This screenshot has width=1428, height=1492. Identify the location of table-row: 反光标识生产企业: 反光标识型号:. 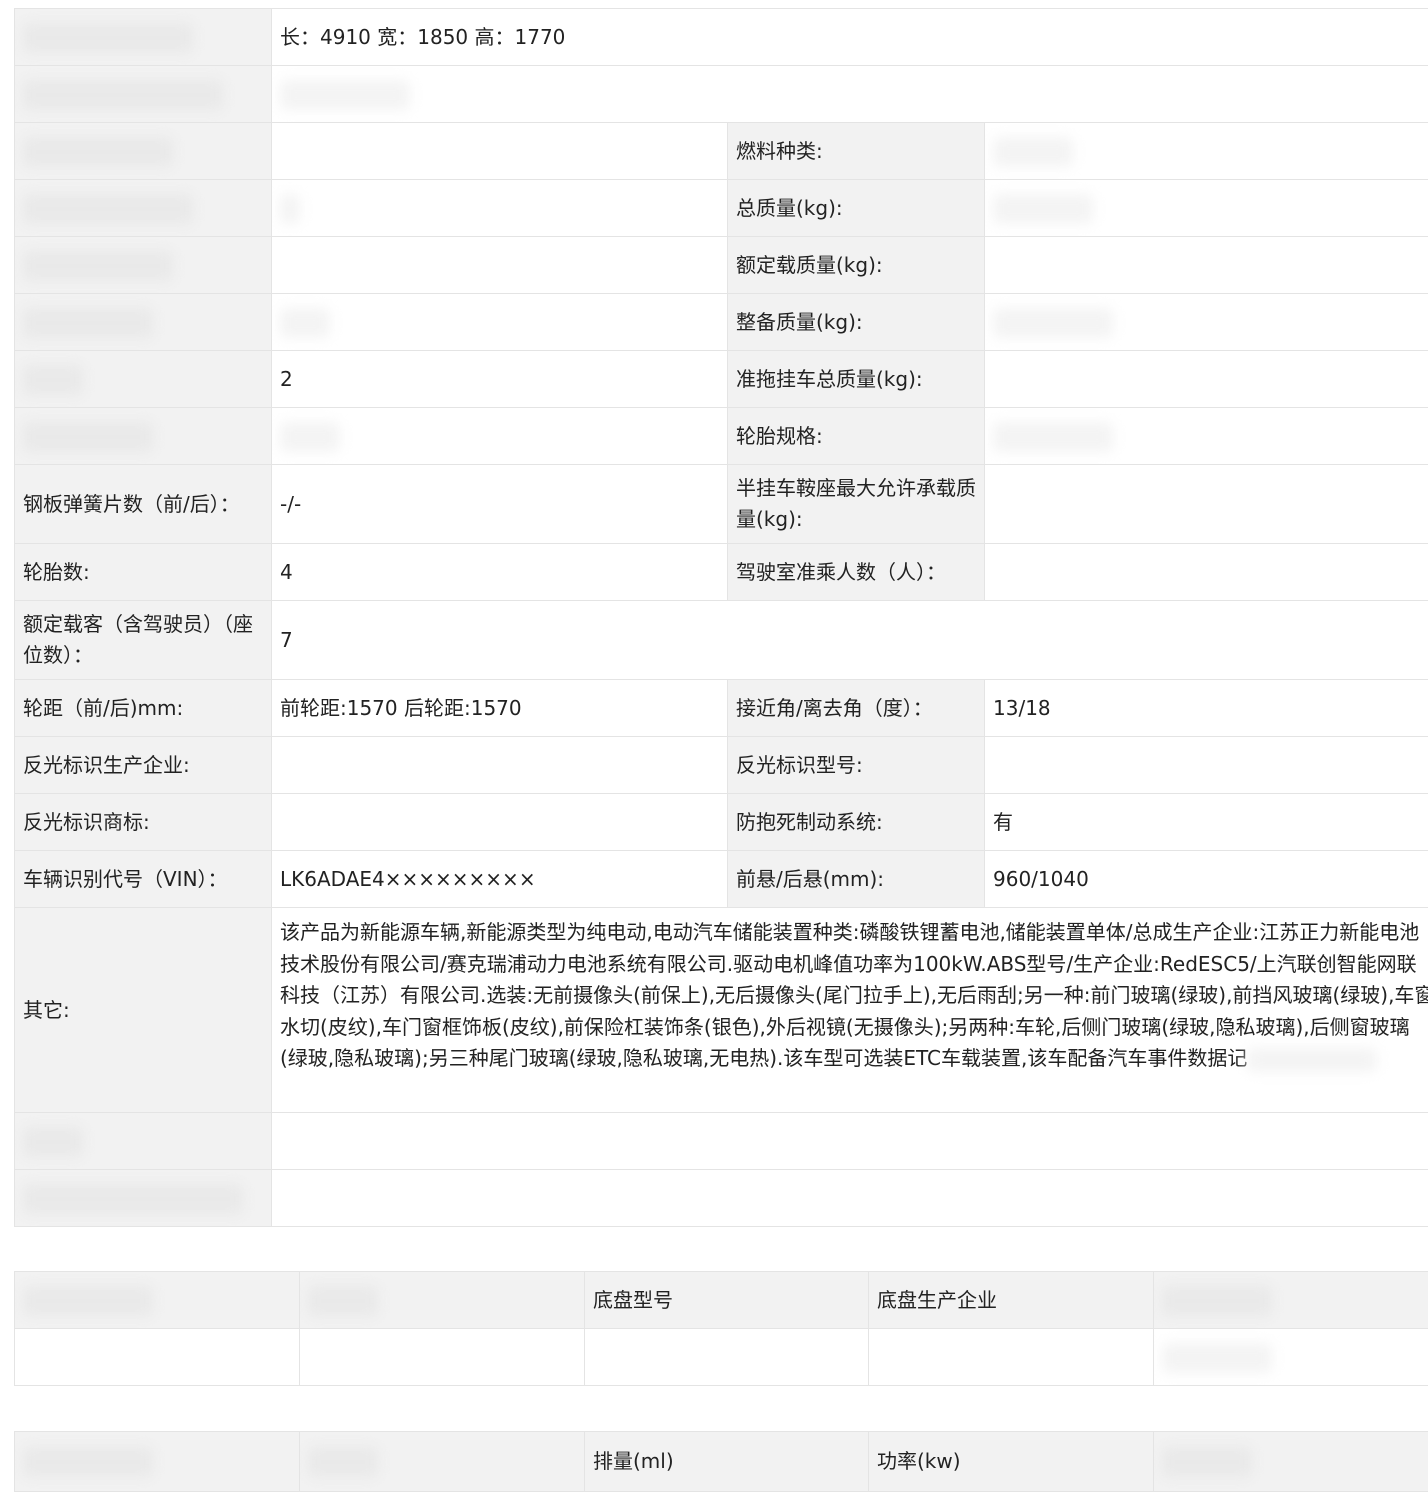
(721, 765).